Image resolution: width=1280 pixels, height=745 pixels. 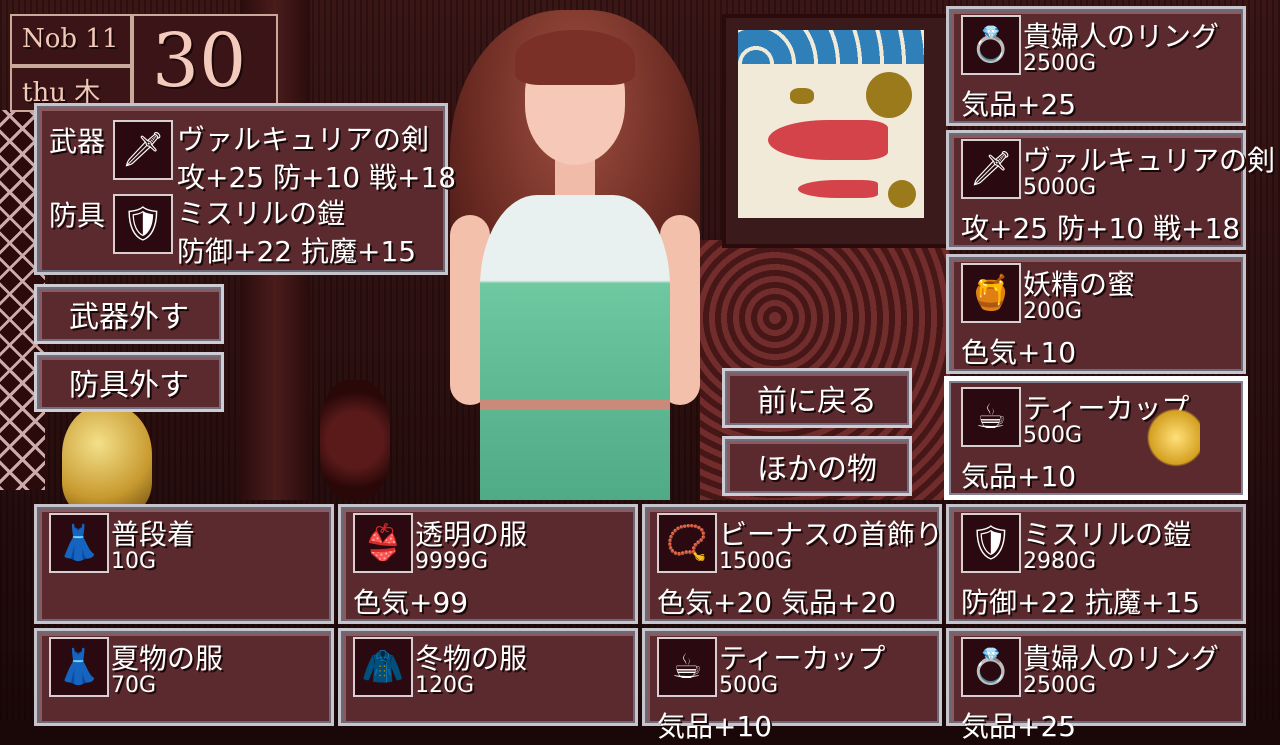 I want to click on item-name: 夏物の服, so click(x=167, y=658).